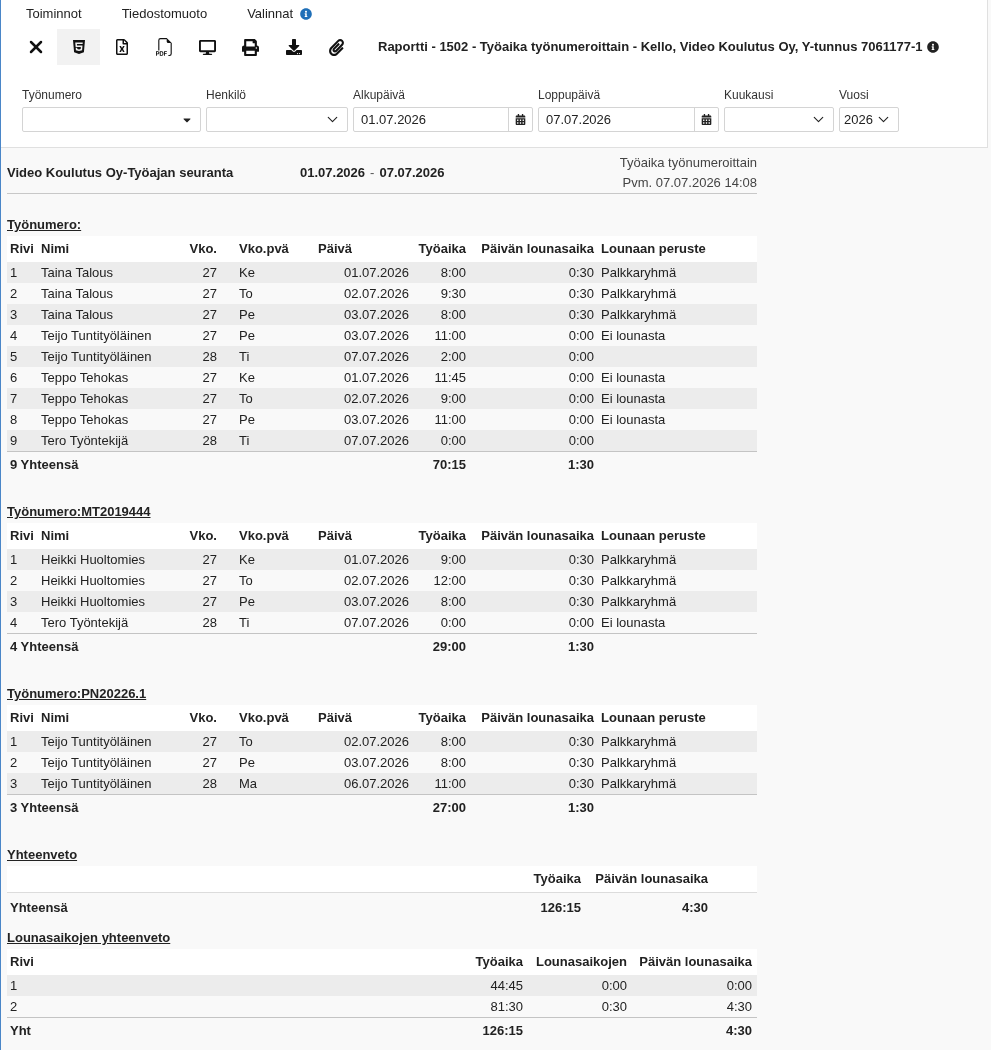 The width and height of the screenshot is (991, 1050). Describe the element at coordinates (580, 464) in the screenshot. I see `total-value: 1:30` at that location.